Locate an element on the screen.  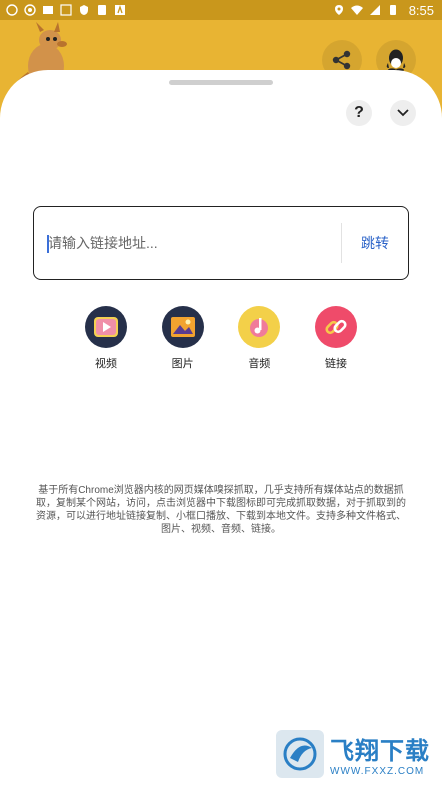
go-button: 跳转 is located at coordinates (375, 243).